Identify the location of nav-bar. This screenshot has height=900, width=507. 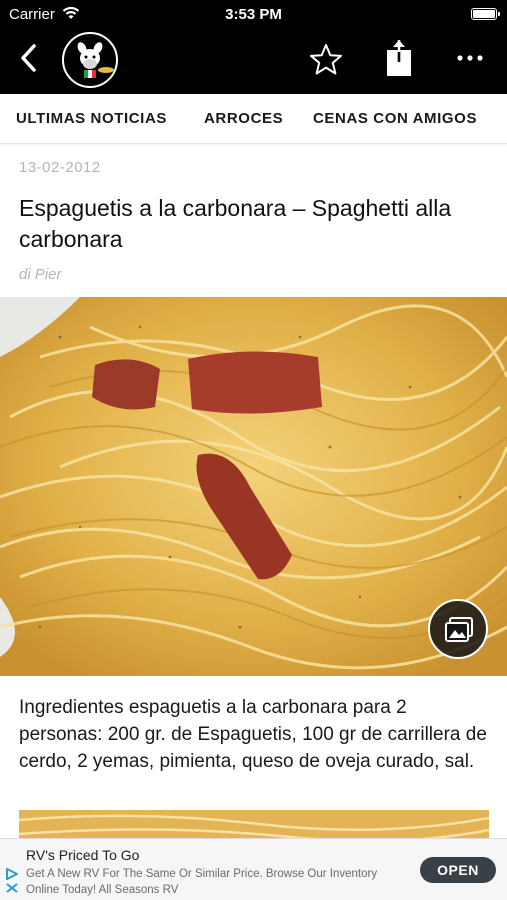
(253, 61).